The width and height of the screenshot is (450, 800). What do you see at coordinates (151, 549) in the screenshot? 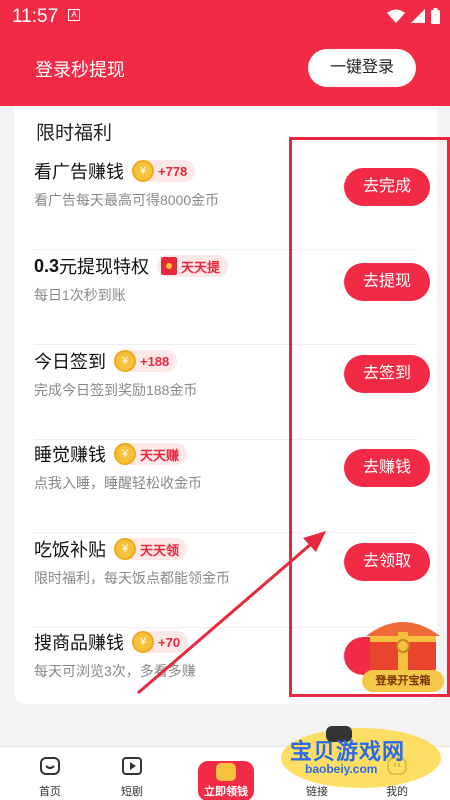
I see `reward-badge: ¥ 天天领` at bounding box center [151, 549].